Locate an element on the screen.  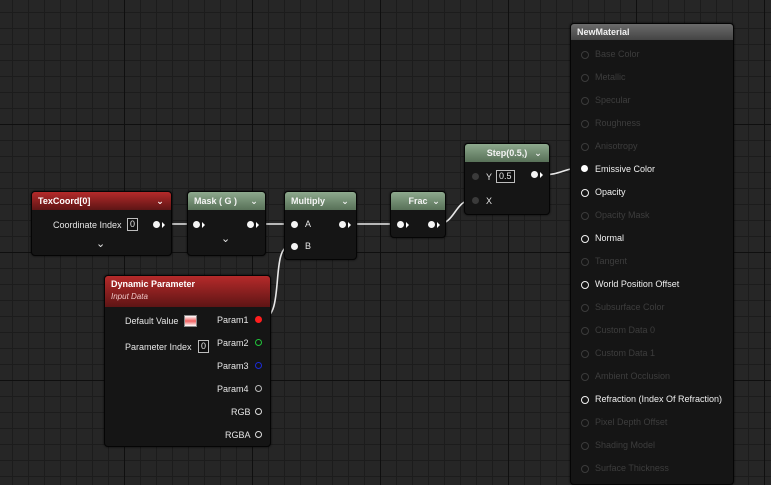
rgba-label: RGBA is located at coordinates (238, 435).